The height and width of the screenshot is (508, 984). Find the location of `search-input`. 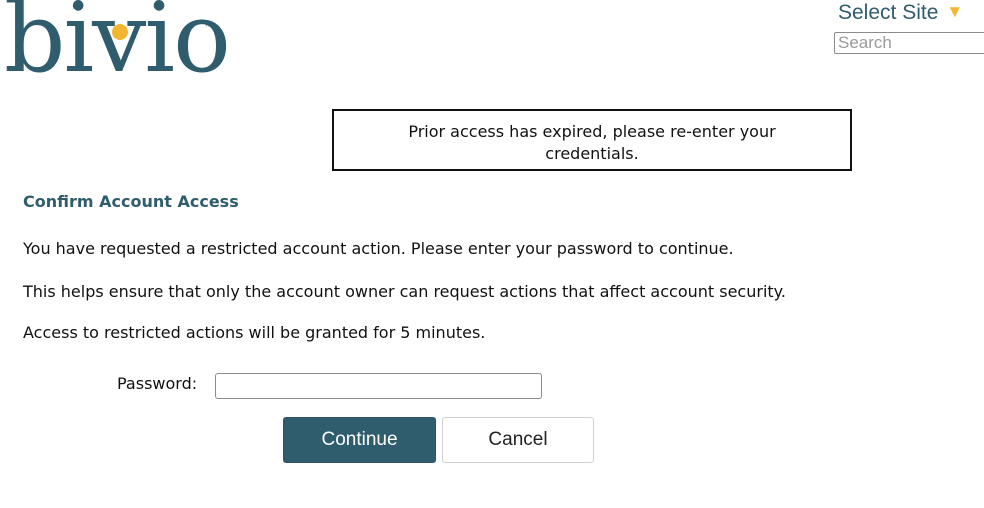

search-input is located at coordinates (909, 43).